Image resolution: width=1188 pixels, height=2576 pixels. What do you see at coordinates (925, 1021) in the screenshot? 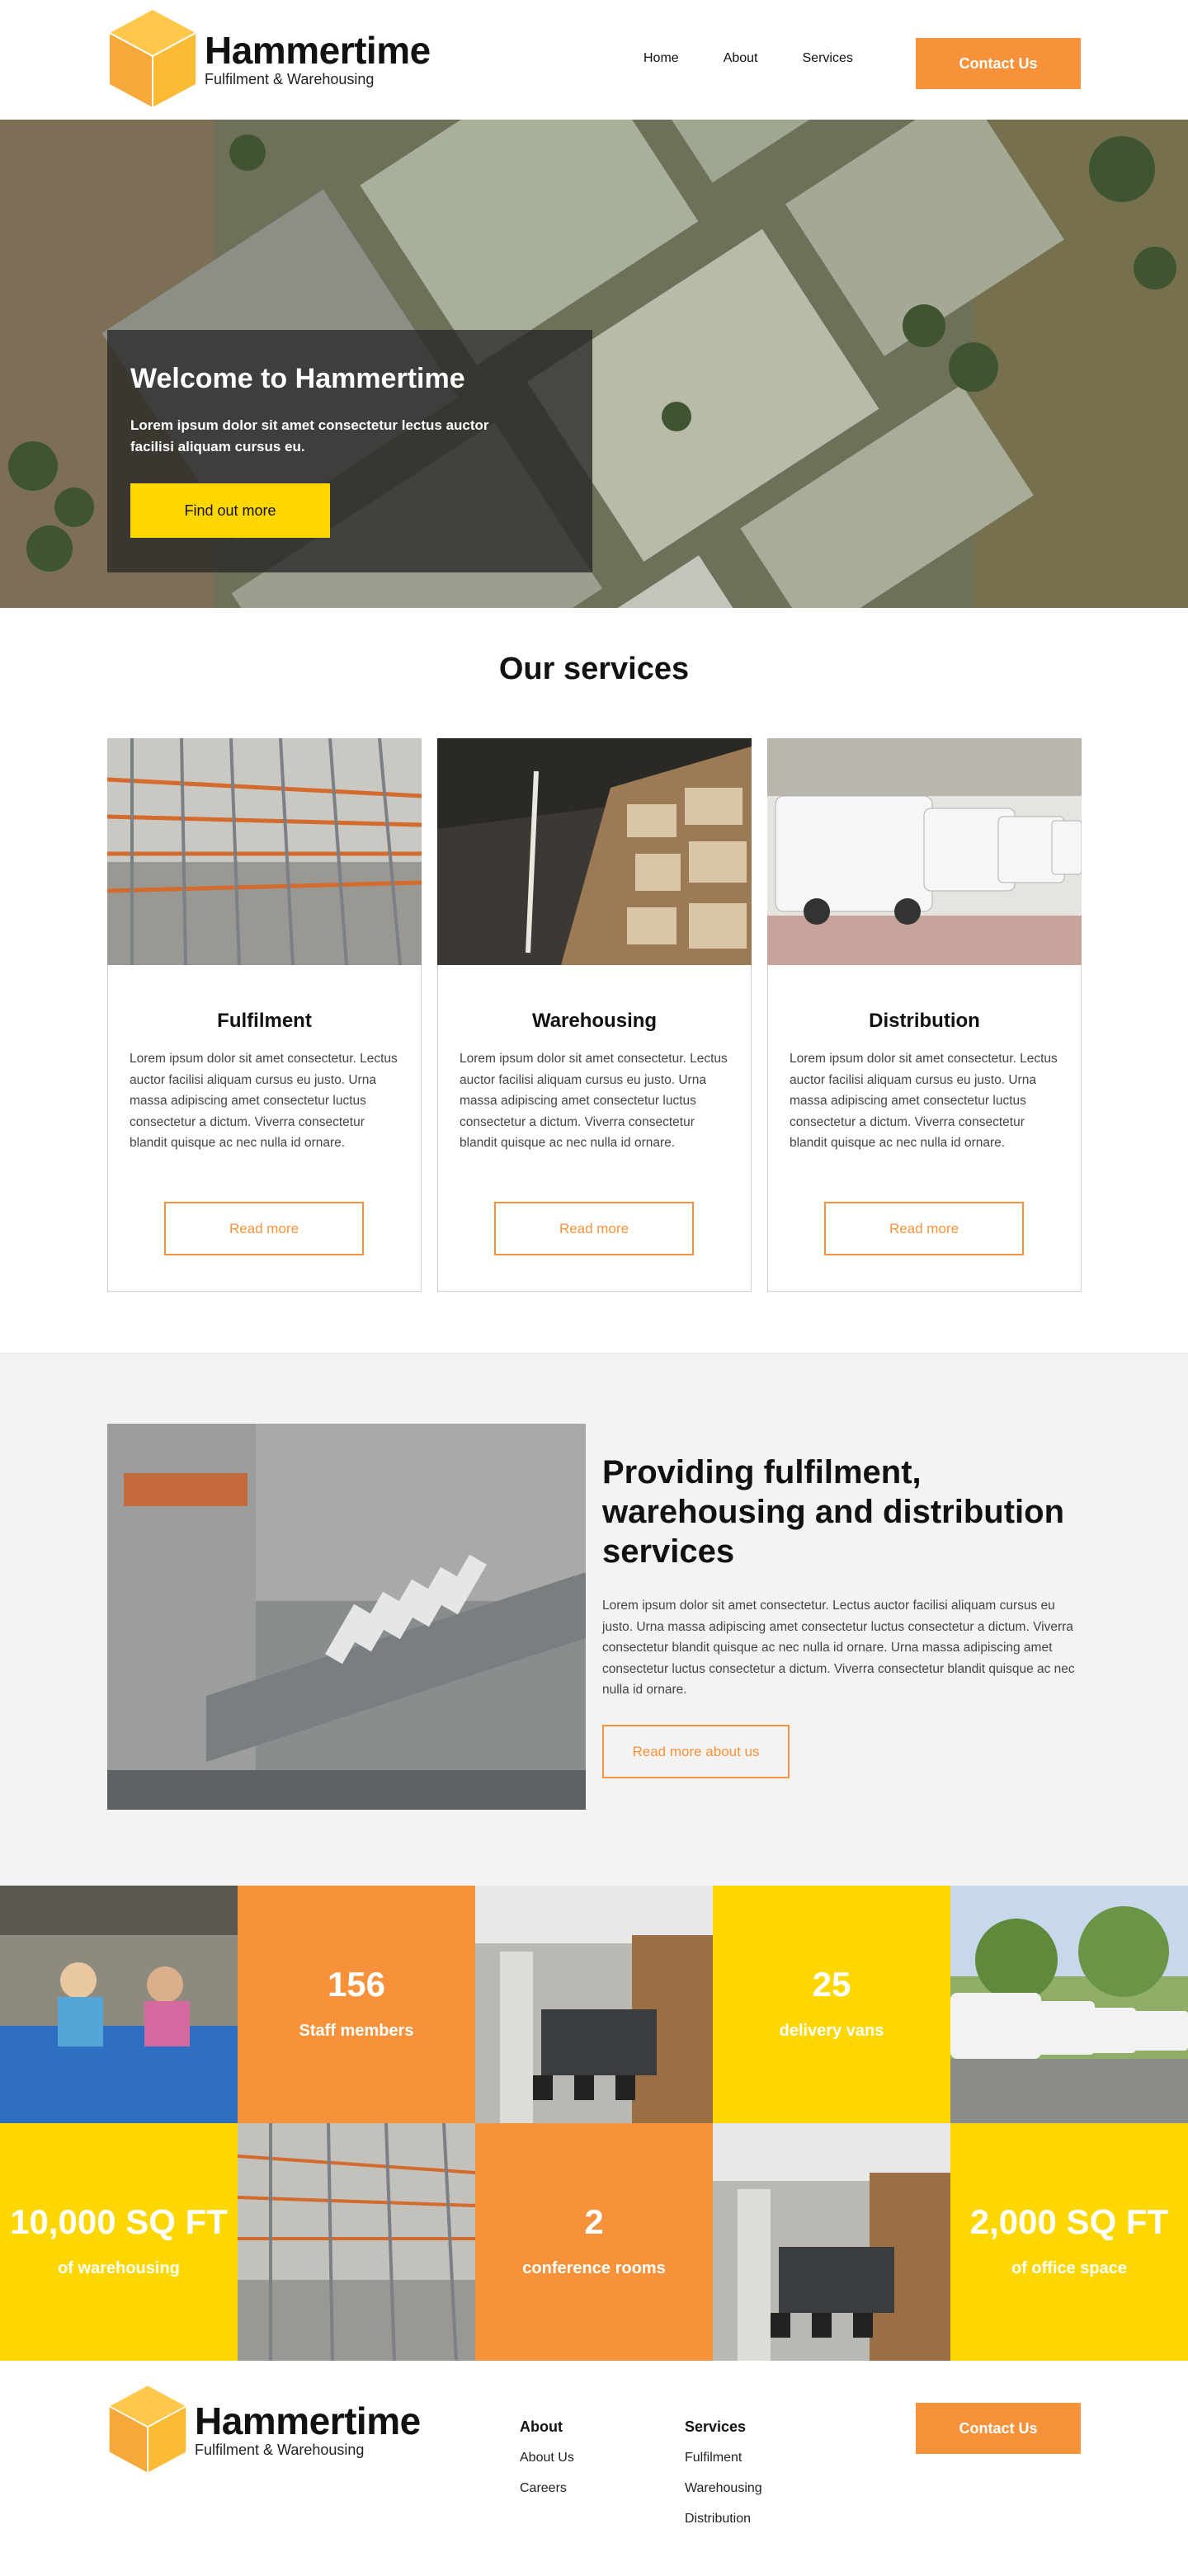
I see `card-title: Distribution` at bounding box center [925, 1021].